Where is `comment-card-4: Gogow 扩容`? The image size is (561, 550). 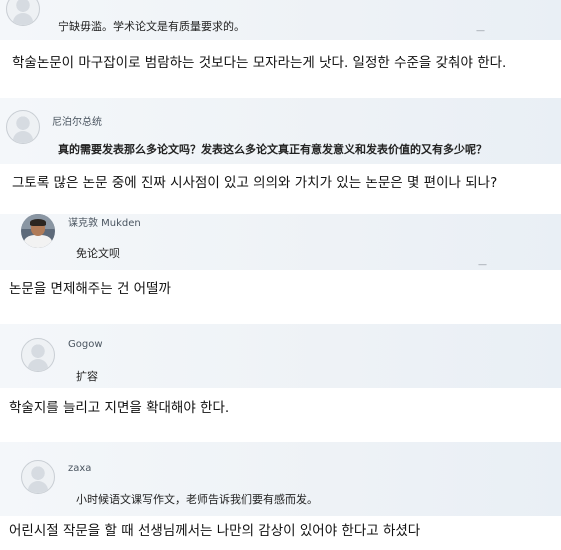
comment-card-4: Gogow 扩容 is located at coordinates (280, 356).